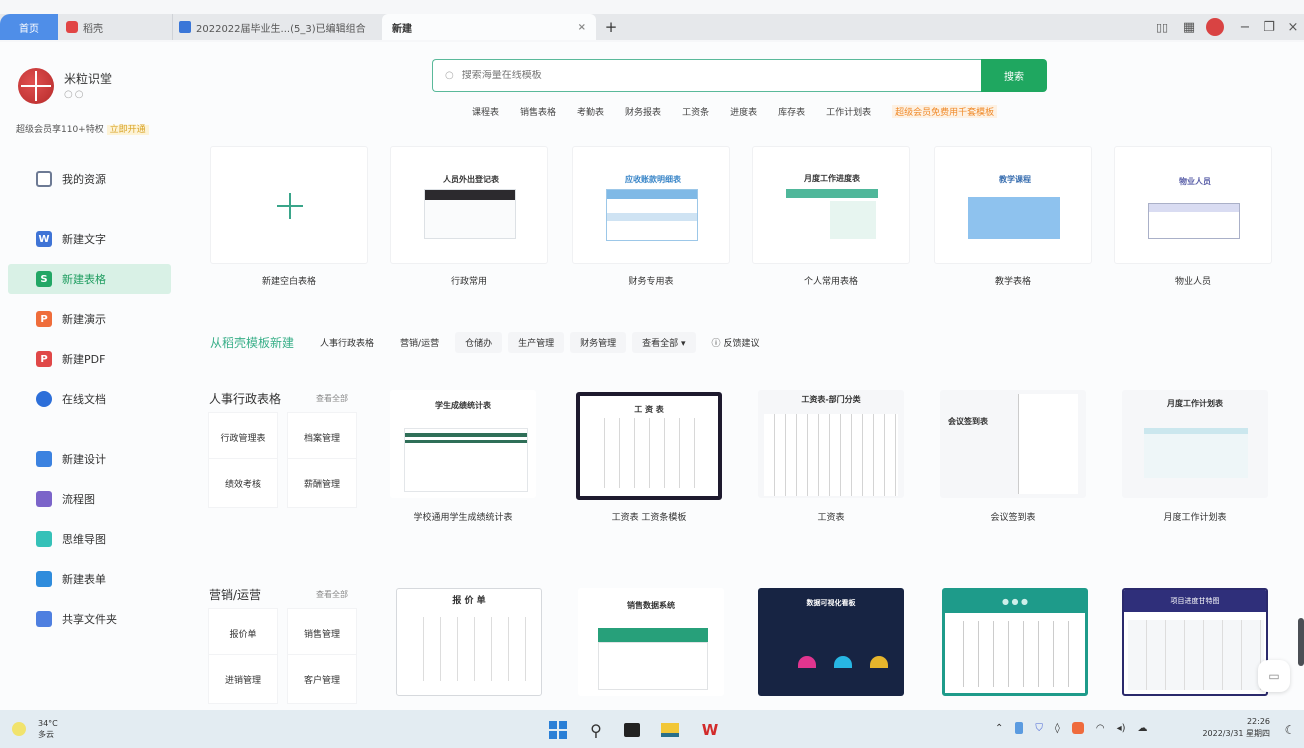  Describe the element at coordinates (831, 205) in the screenshot. I see `template-card: 月度工作进度表` at that location.